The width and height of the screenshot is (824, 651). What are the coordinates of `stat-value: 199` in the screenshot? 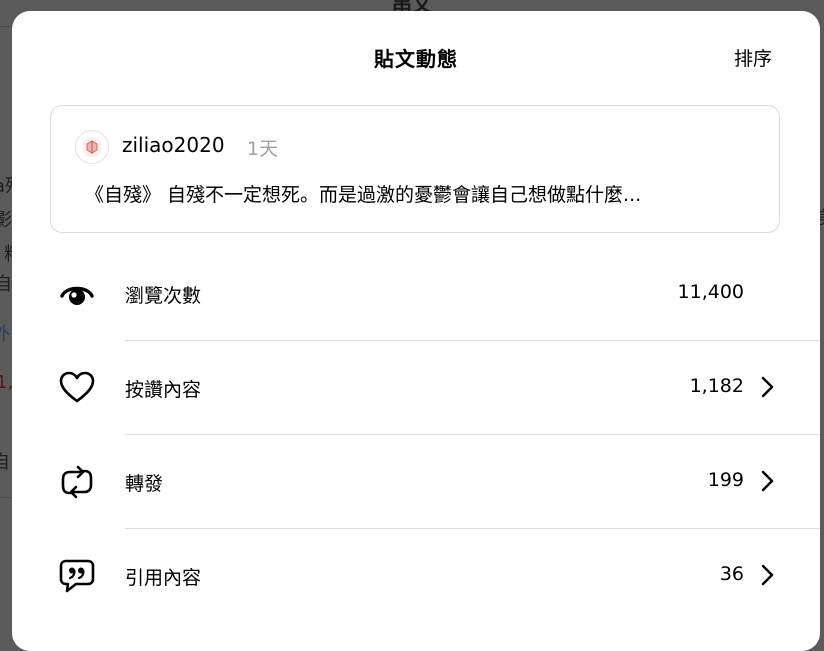 It's located at (725, 480).